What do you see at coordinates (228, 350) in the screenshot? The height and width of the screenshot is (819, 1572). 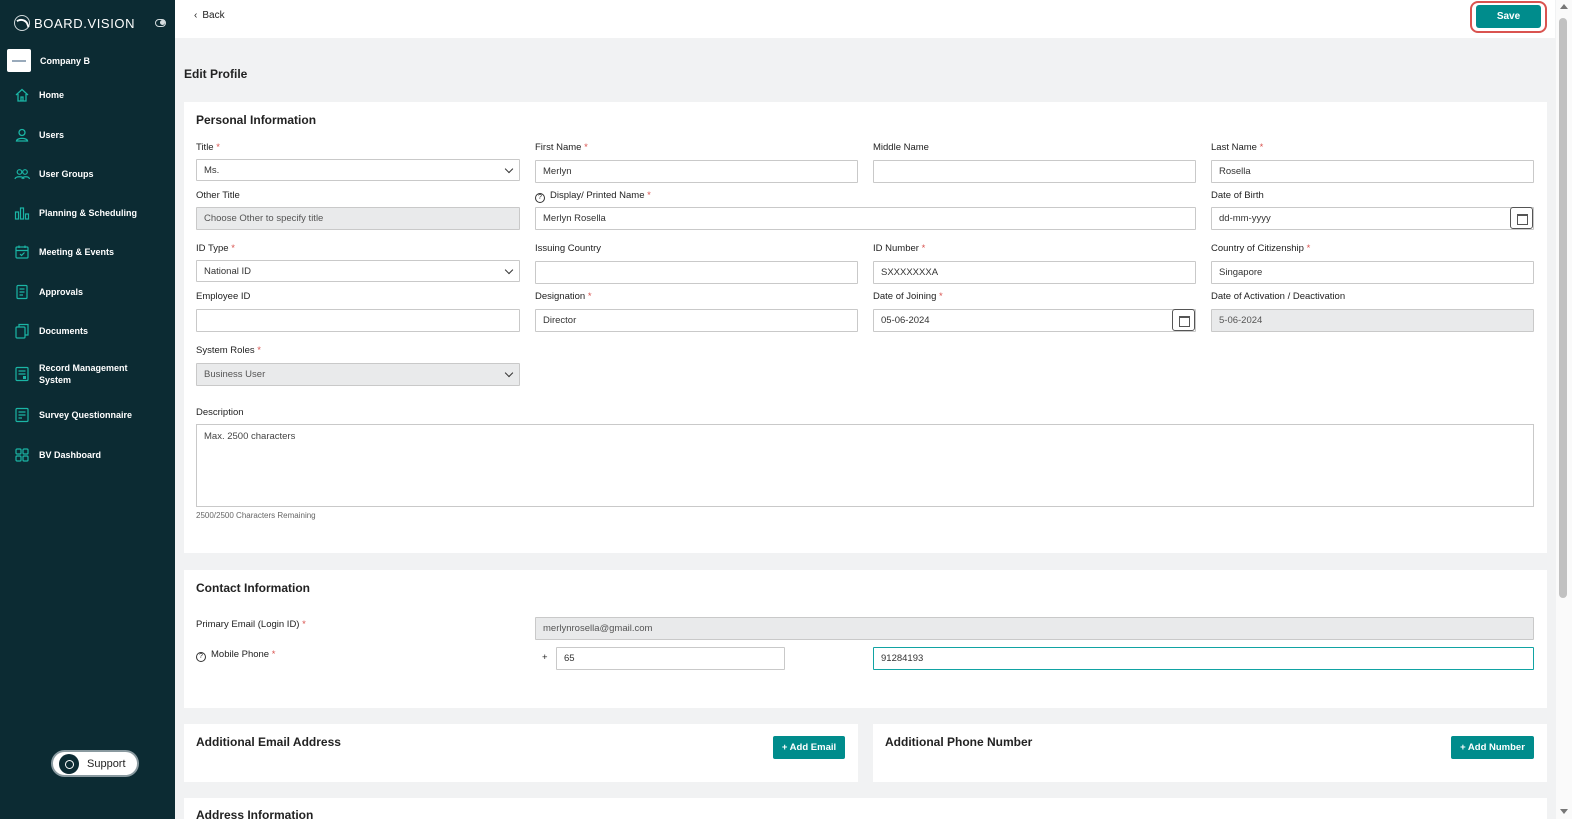 I see `system-roles-label: System Roles *` at bounding box center [228, 350].